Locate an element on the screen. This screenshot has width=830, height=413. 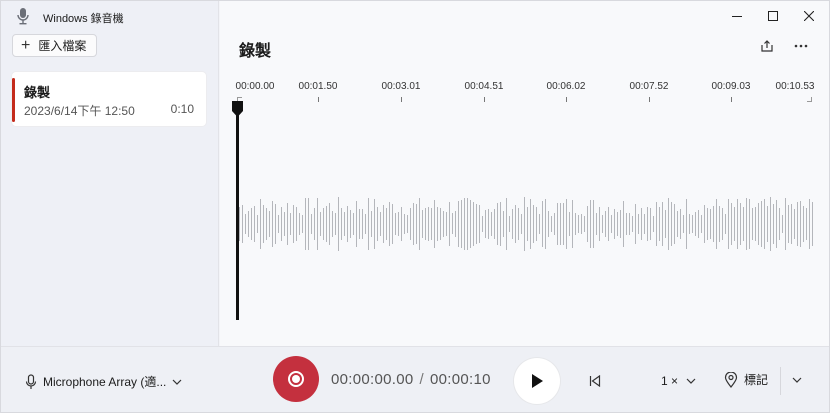
tick-label: 00:10.53 is located at coordinates (795, 86).